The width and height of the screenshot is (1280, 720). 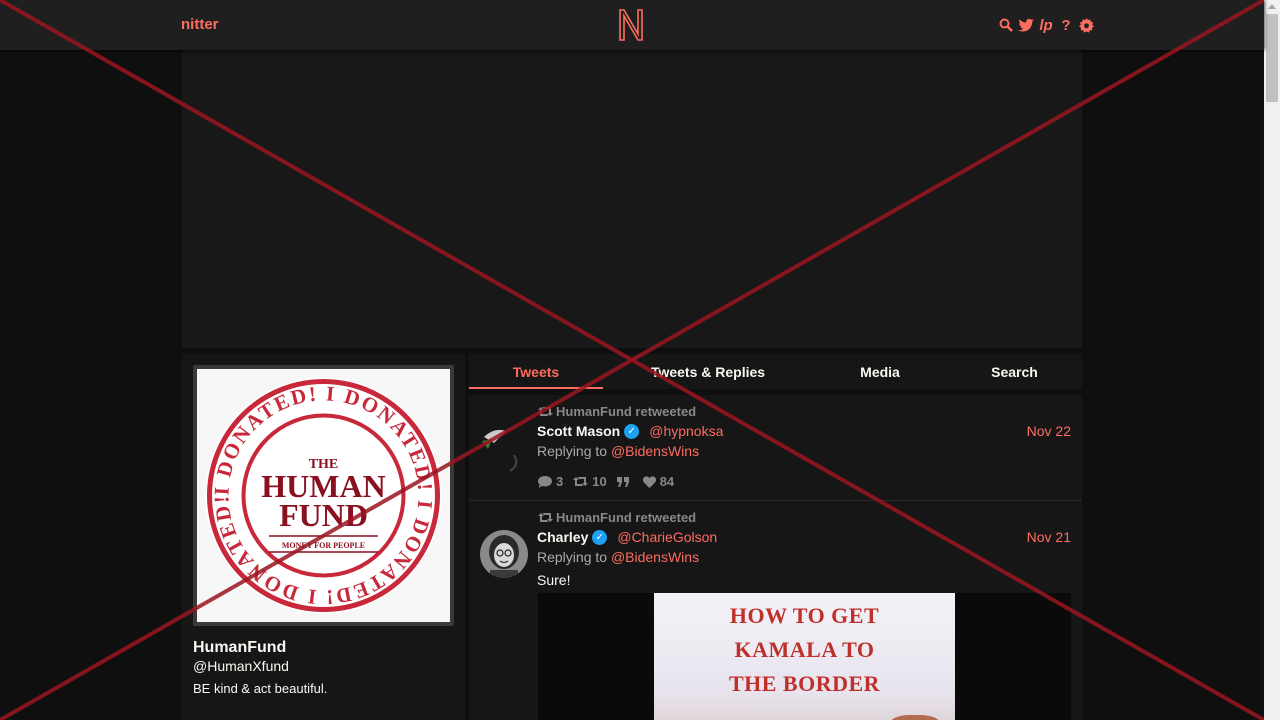 What do you see at coordinates (804, 615) in the screenshot?
I see `media-text-line: HOW TO GET` at bounding box center [804, 615].